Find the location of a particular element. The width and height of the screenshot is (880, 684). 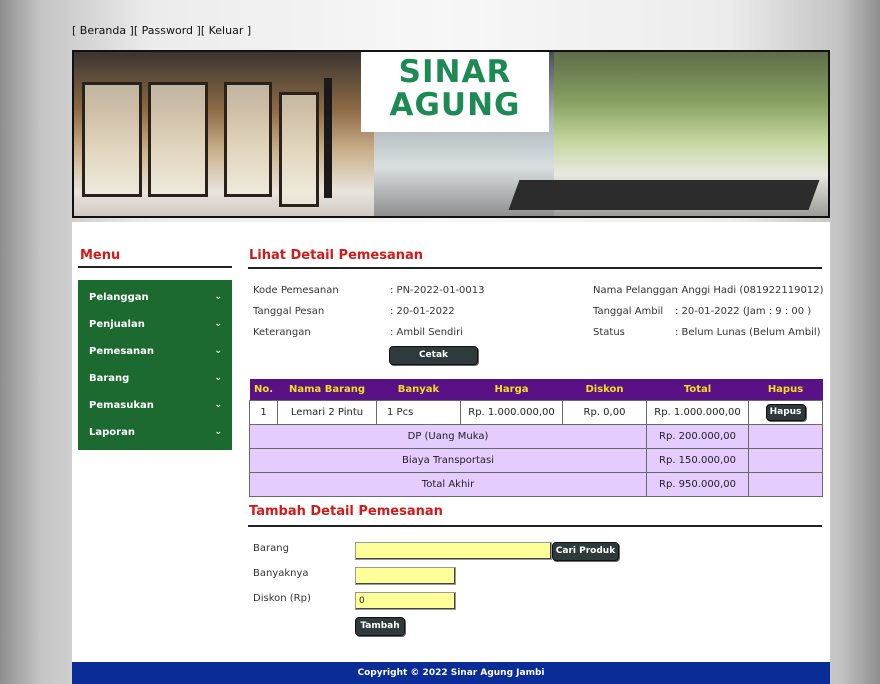

col-header-hapus: Hapus is located at coordinates (785, 390).